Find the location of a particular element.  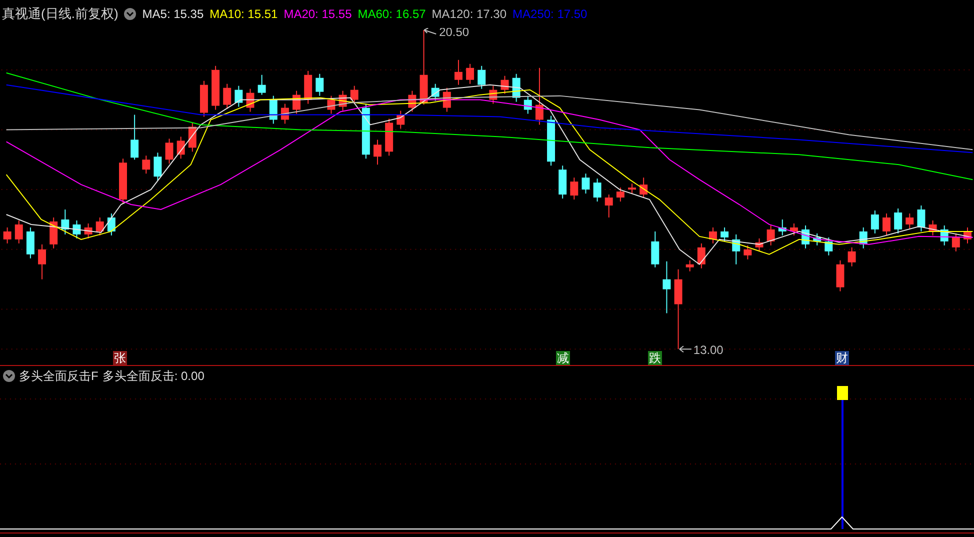

event-tag: 跌 is located at coordinates (655, 358).